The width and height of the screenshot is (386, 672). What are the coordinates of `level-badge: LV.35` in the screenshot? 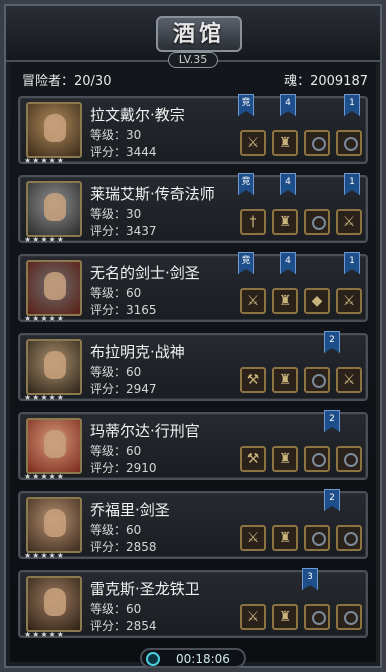 It's located at (193, 60).